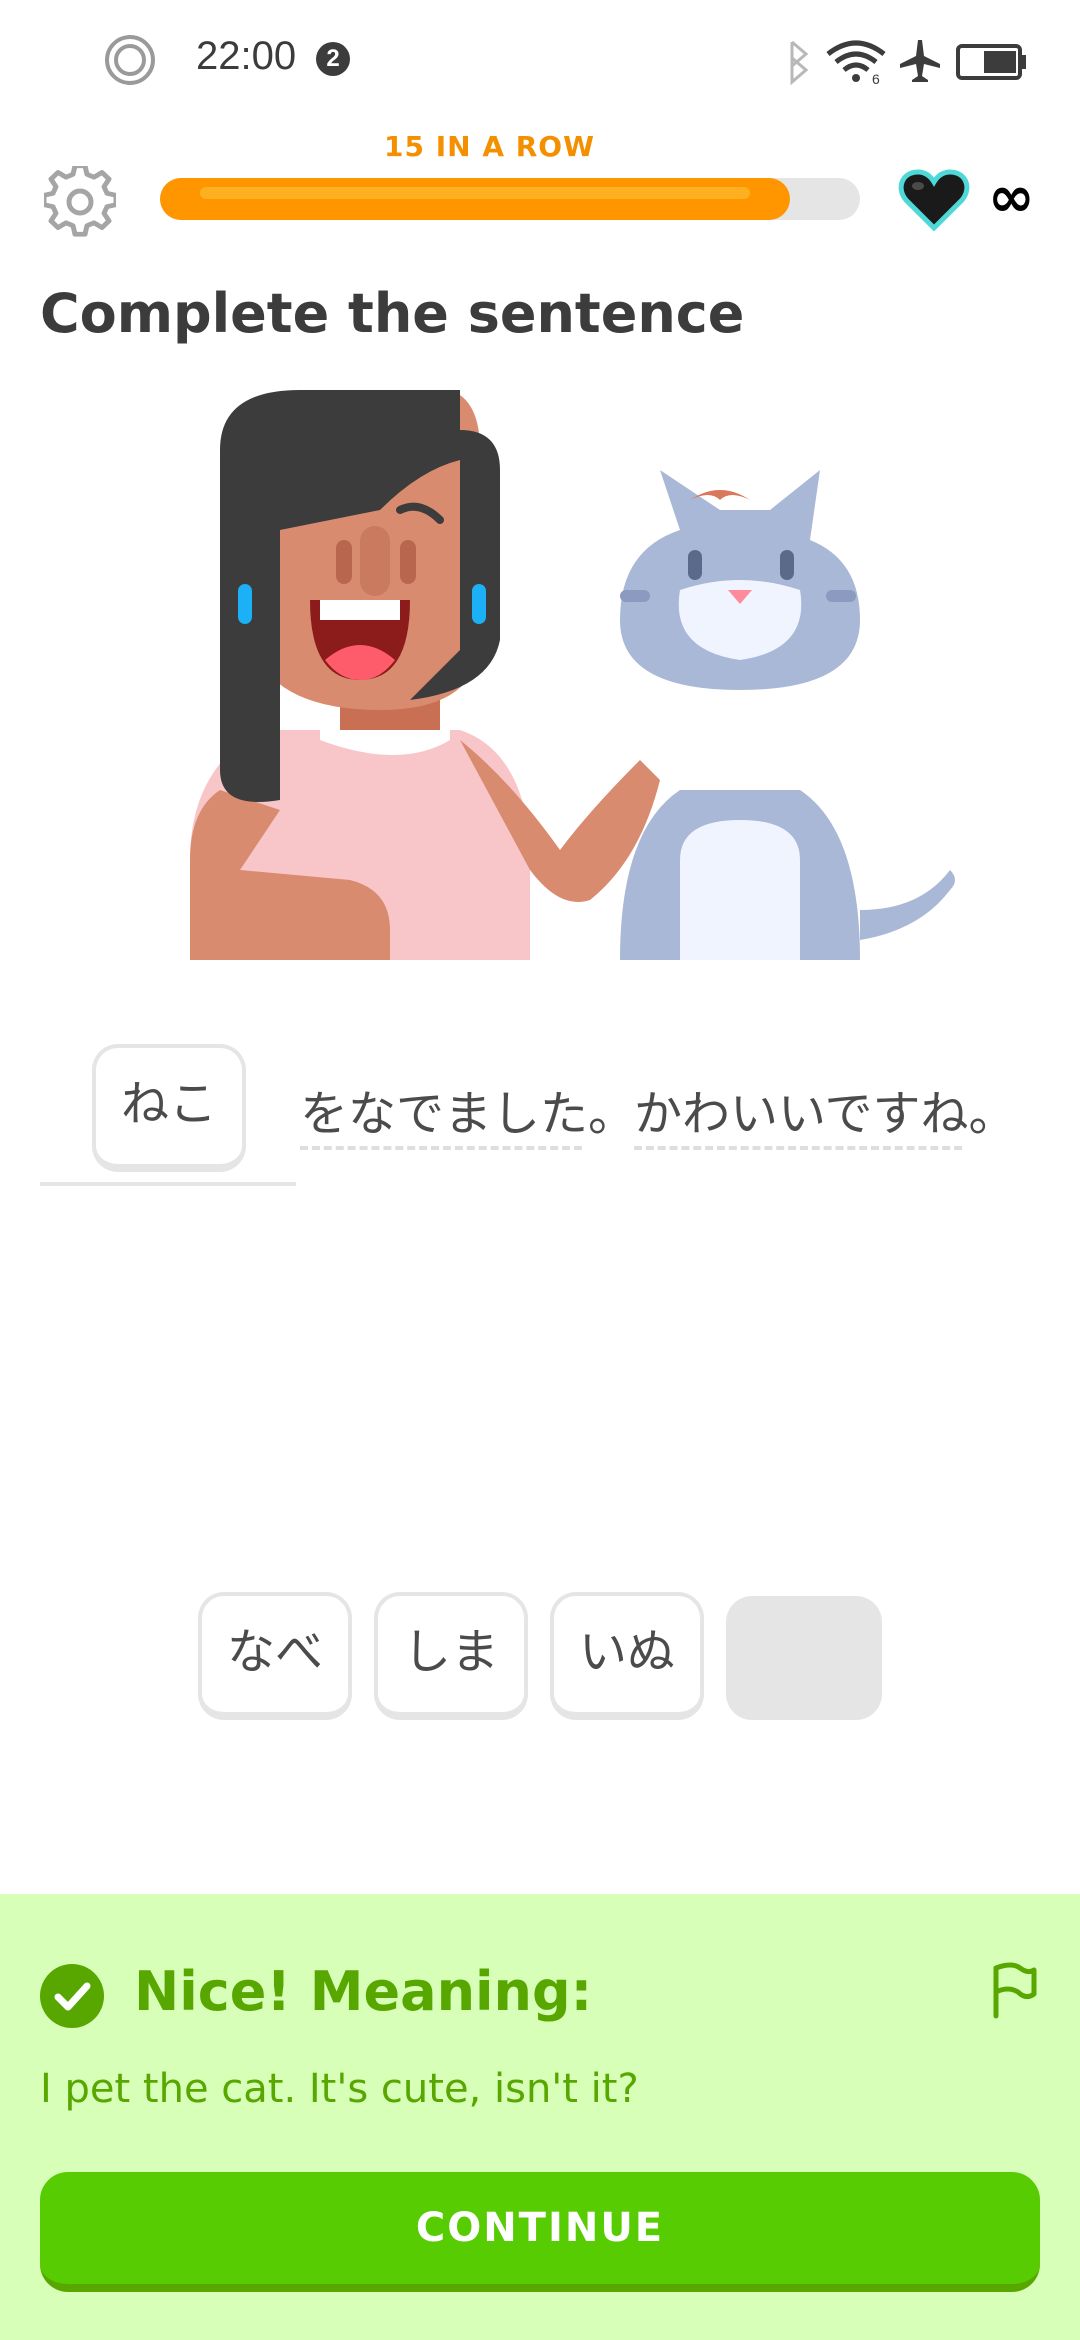  I want to click on answer-word-chip: ねこ, so click(169, 1108).